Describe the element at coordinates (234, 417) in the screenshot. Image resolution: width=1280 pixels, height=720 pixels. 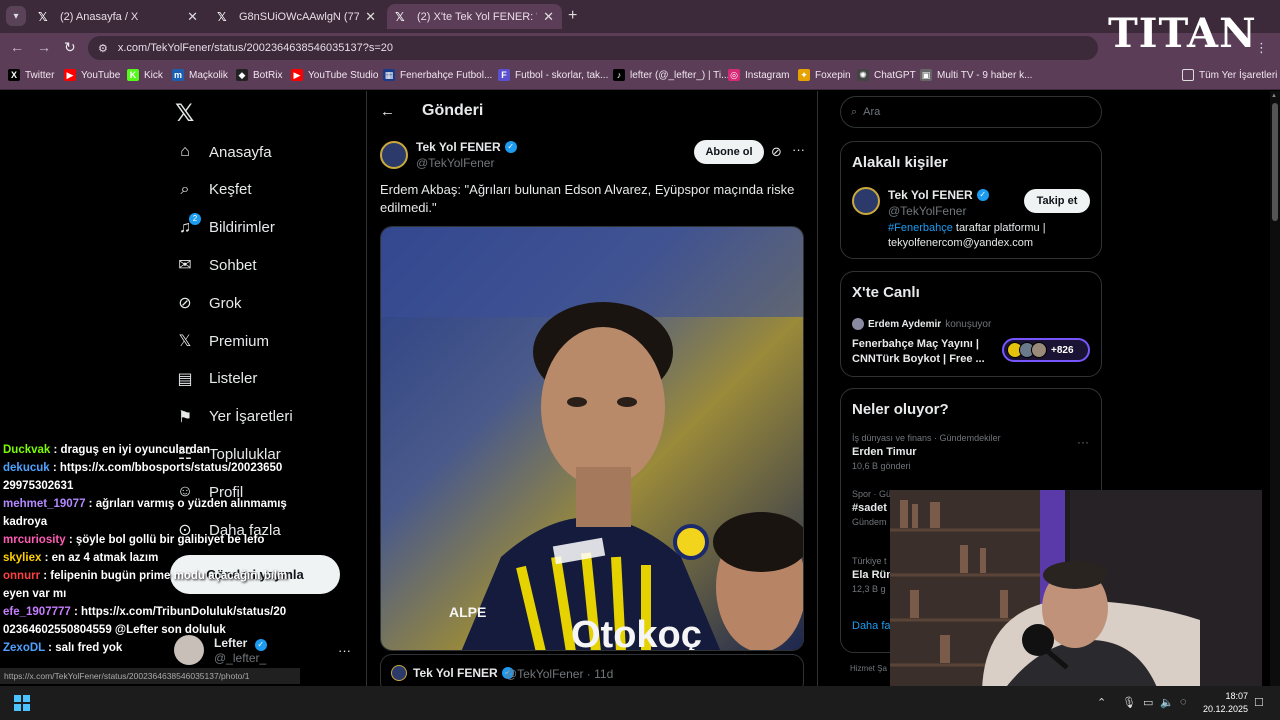
I see `nav-item-bookmark: ⚑ Yer İşaretleri` at that location.